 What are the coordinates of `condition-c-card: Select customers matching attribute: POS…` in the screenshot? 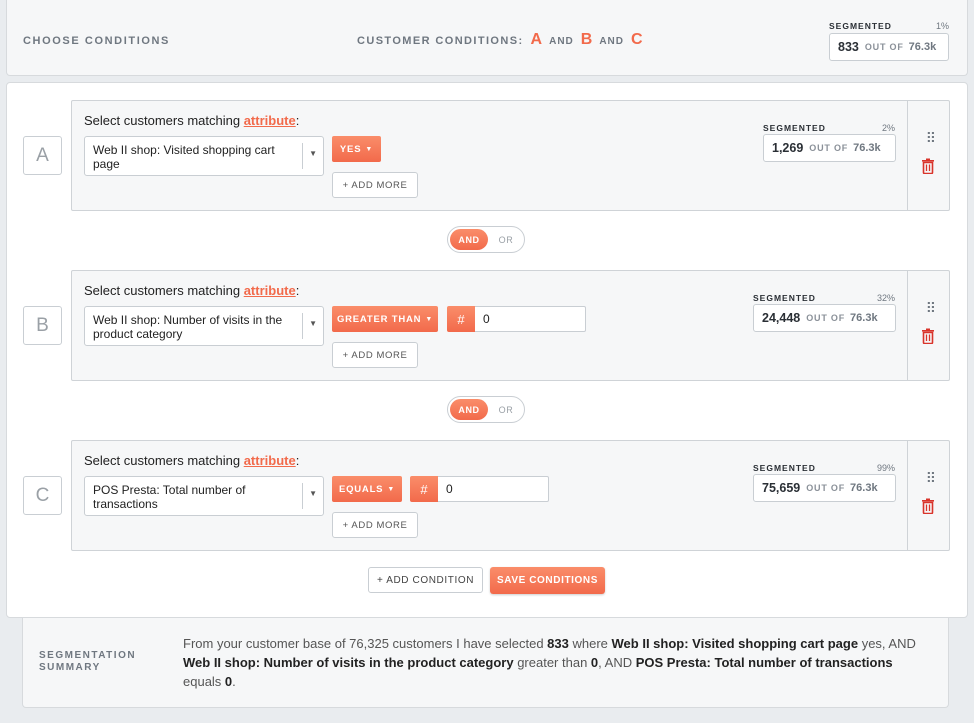 It's located at (510, 495).